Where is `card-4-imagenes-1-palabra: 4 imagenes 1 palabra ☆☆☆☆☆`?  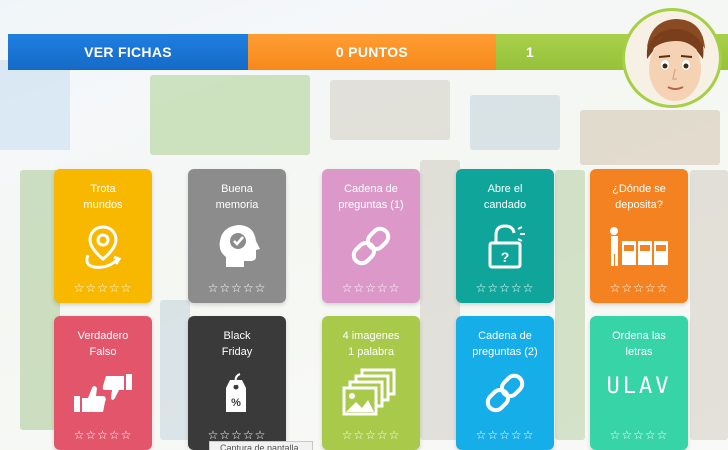 card-4-imagenes-1-palabra: 4 imagenes 1 palabra ☆☆☆☆☆ is located at coordinates (371, 383).